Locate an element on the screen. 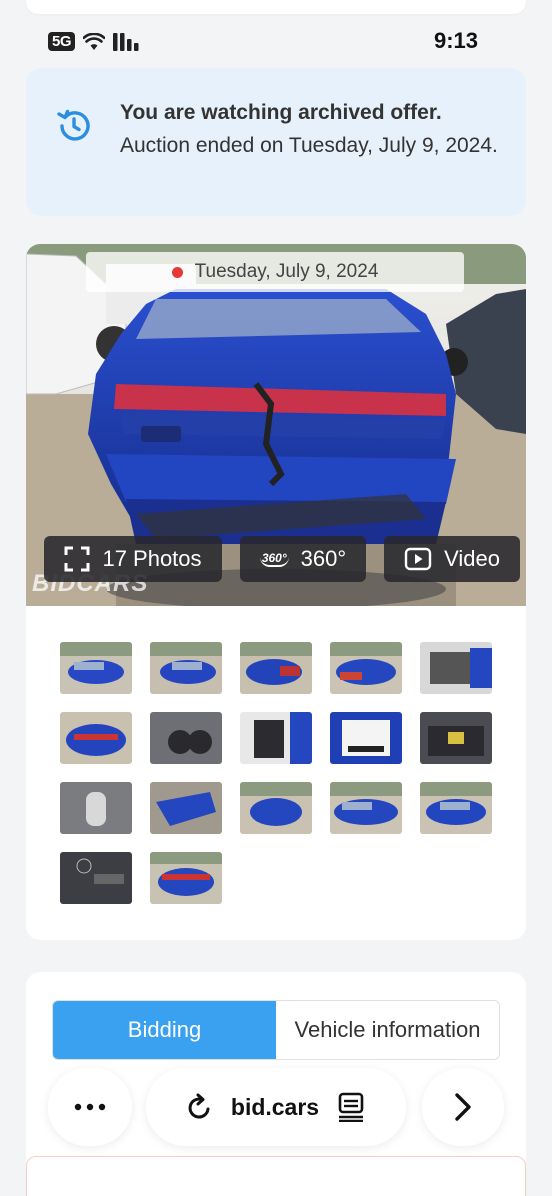 The height and width of the screenshot is (1196, 552). view-360-label: 360° is located at coordinates (323, 558).